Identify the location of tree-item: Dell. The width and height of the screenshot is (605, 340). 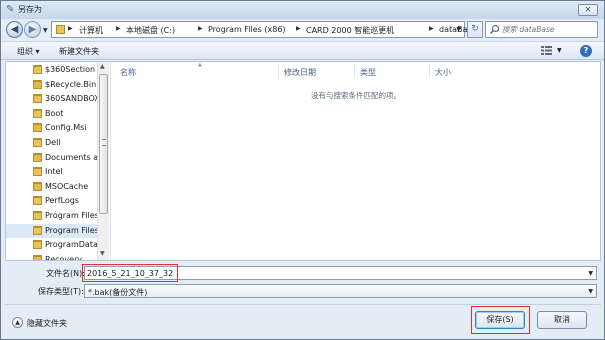
(52, 143).